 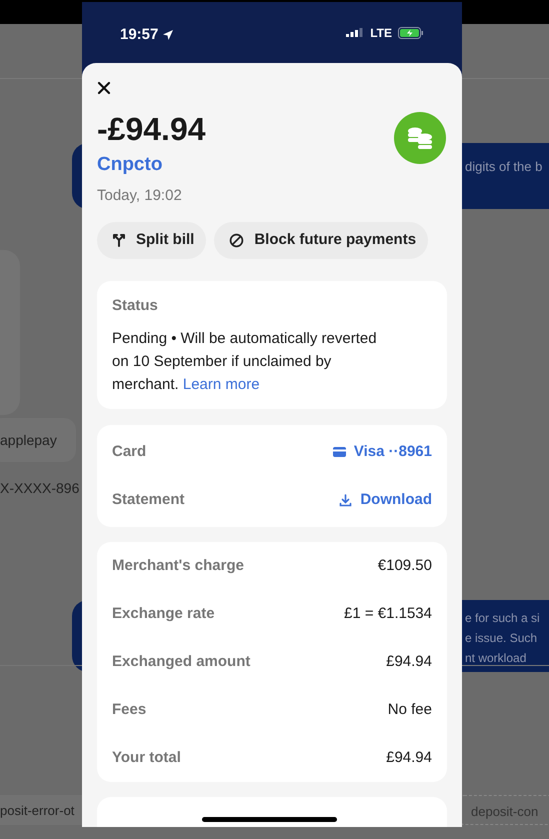 What do you see at coordinates (321, 240) in the screenshot?
I see `action-button: Block future payments` at bounding box center [321, 240].